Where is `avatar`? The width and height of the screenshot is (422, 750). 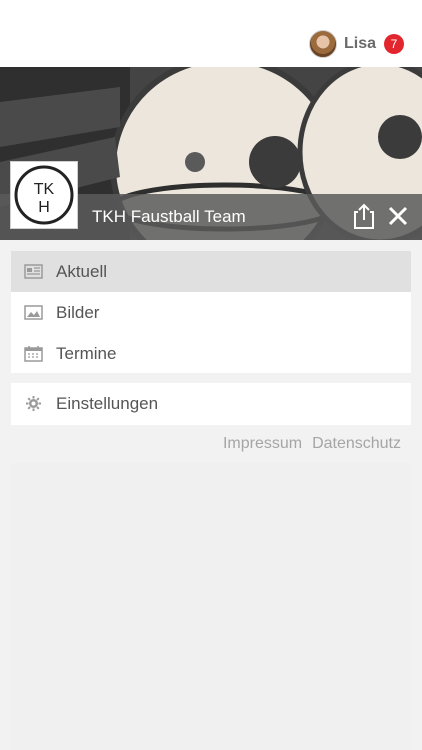 avatar is located at coordinates (322, 44).